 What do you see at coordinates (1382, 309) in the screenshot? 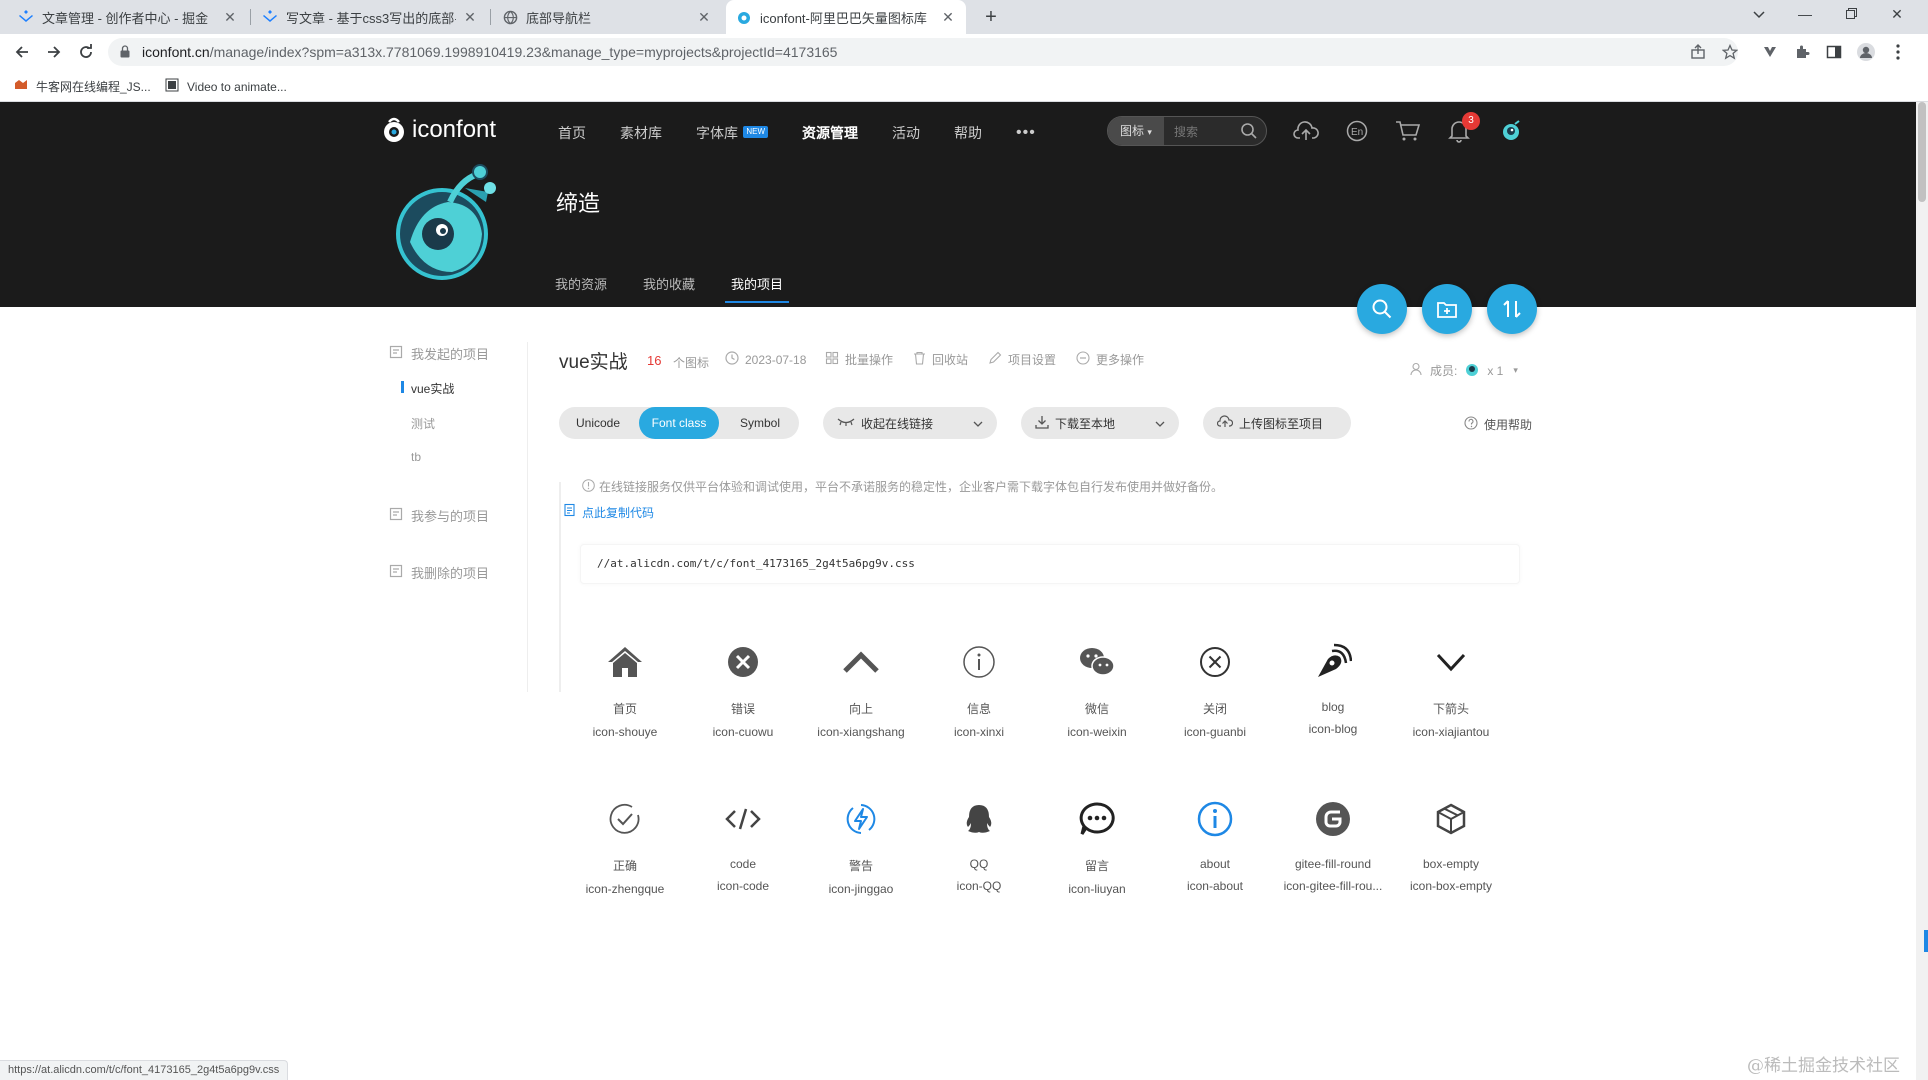
I see `search-fab-button` at bounding box center [1382, 309].